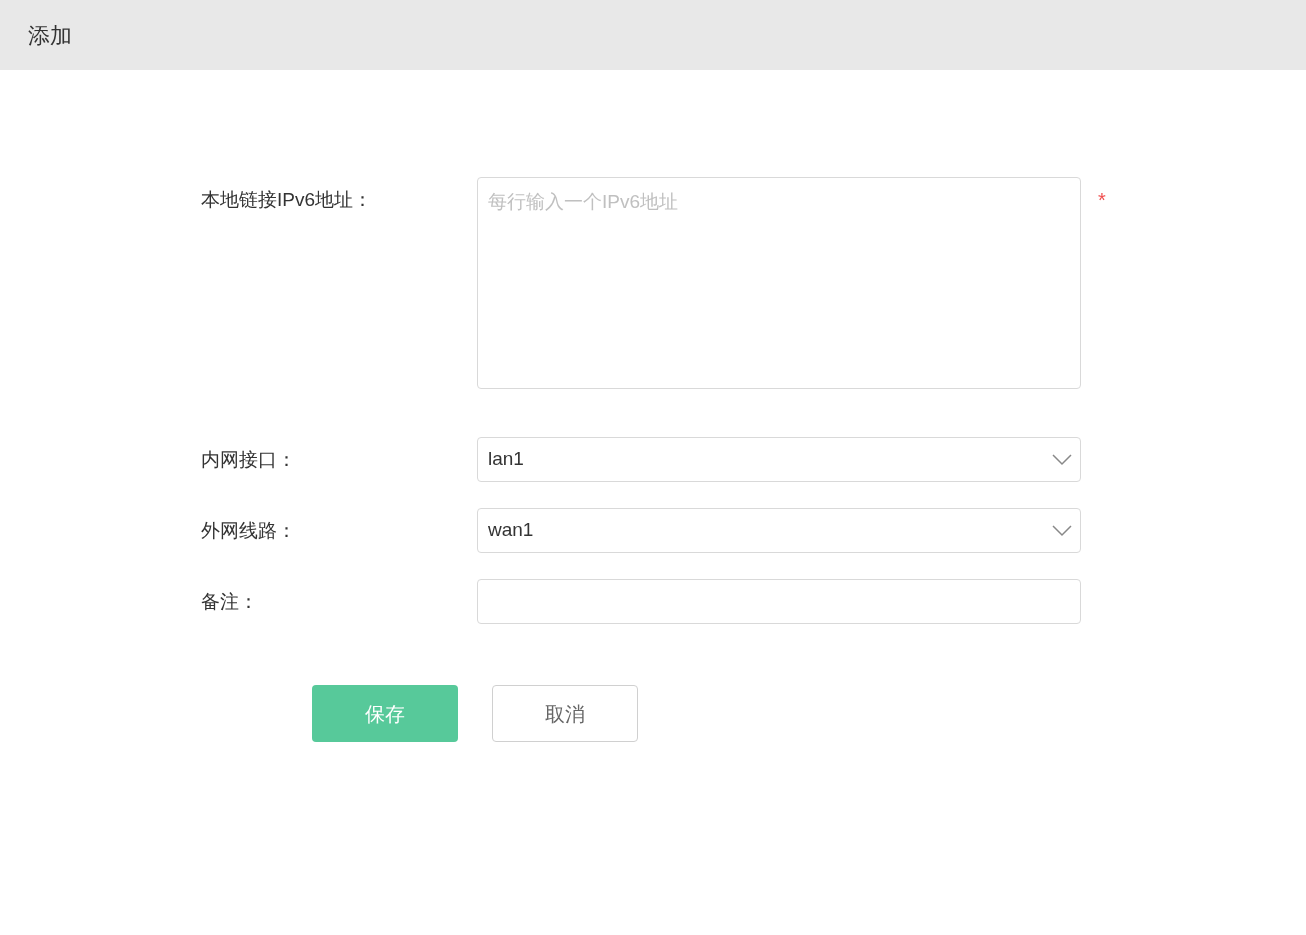 The image size is (1306, 935). I want to click on field-label: 内网接口：, so click(249, 460).